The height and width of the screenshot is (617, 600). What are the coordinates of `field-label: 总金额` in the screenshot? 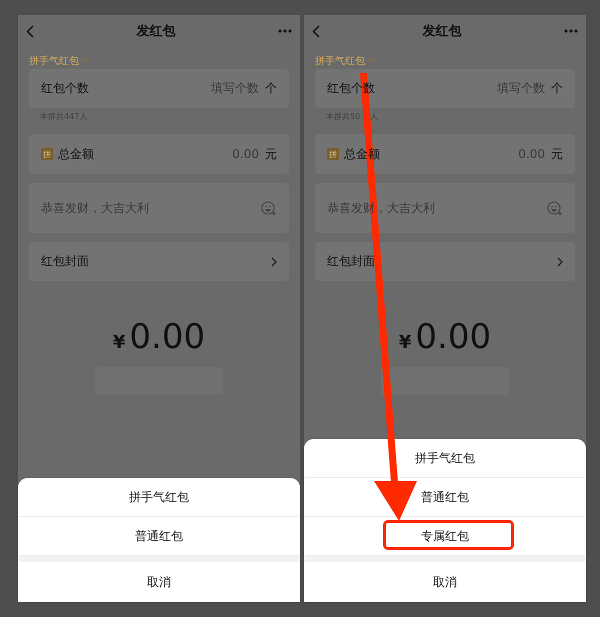 It's located at (76, 154).